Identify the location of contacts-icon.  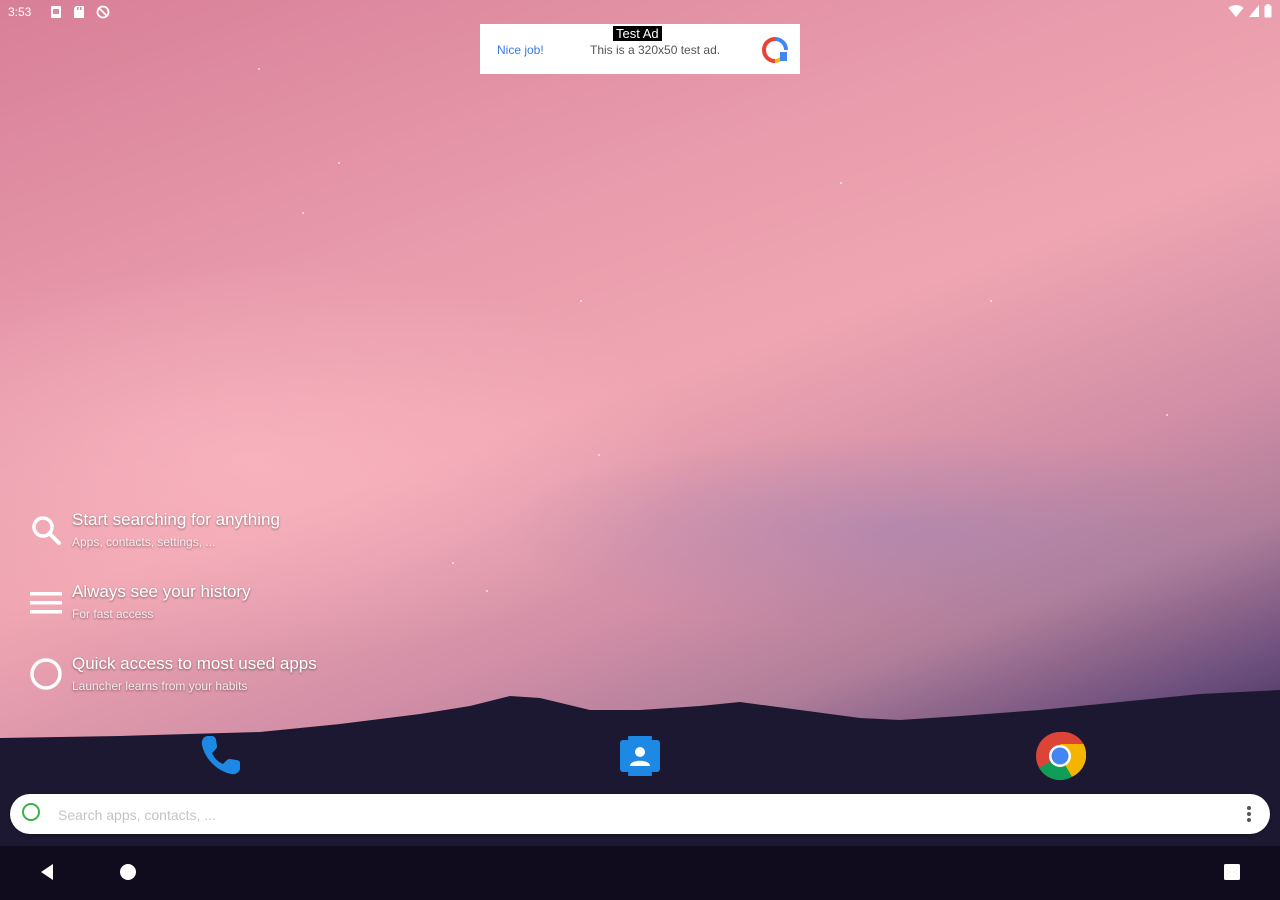
(640, 756).